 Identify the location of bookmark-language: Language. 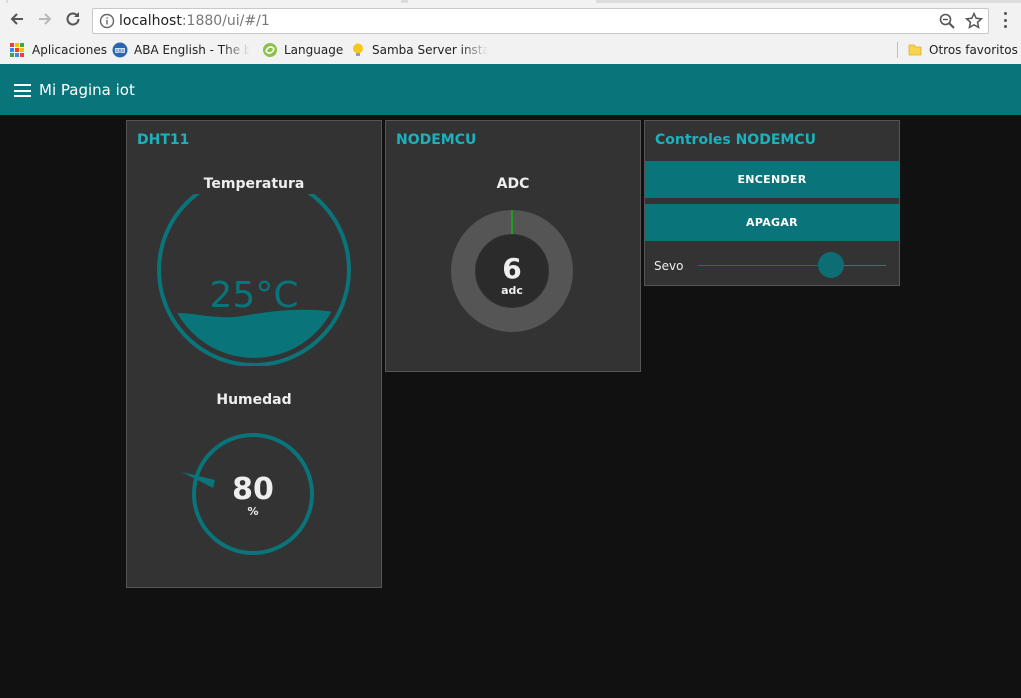
(302, 50).